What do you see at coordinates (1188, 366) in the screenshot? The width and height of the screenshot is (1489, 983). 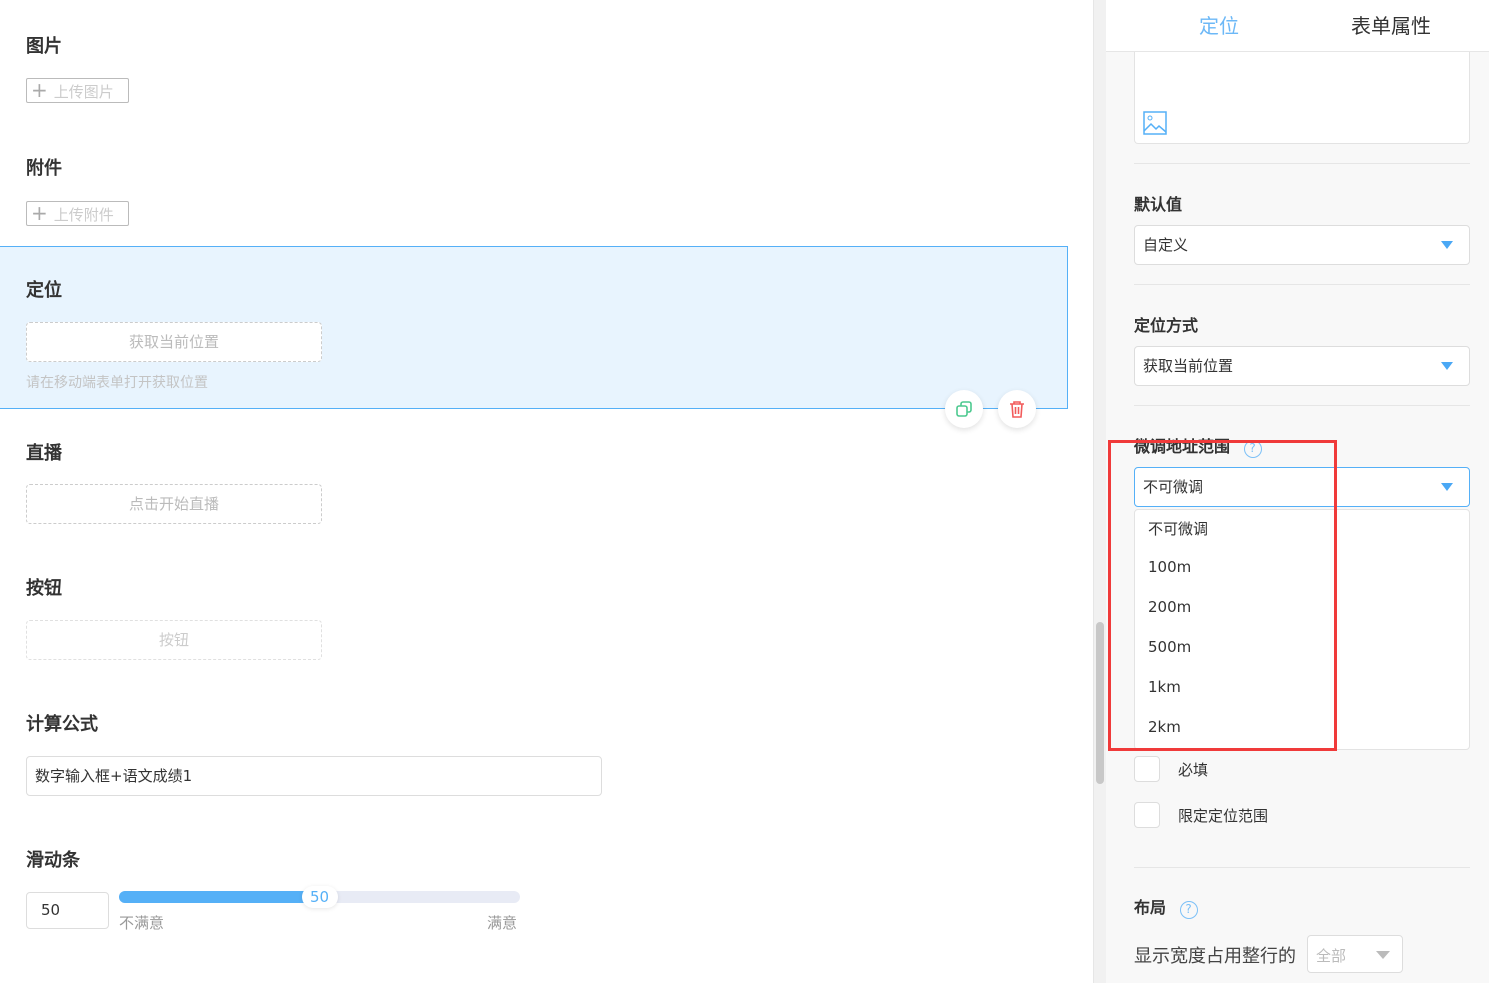 I see `method-text: 获取当前位置` at bounding box center [1188, 366].